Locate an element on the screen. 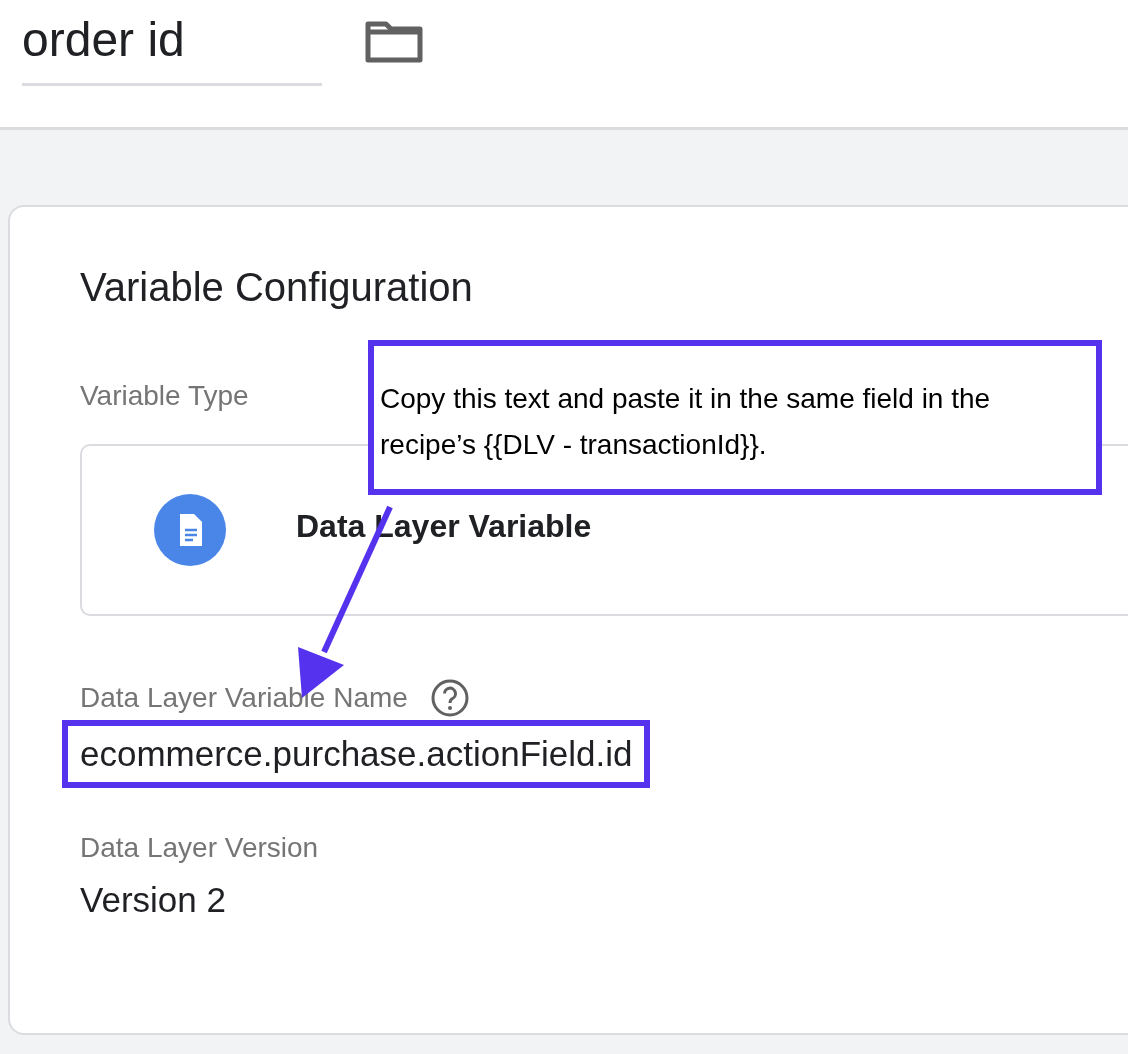 This screenshot has height=1054, width=1128. field-label: Data Layer Version is located at coordinates (199, 848).